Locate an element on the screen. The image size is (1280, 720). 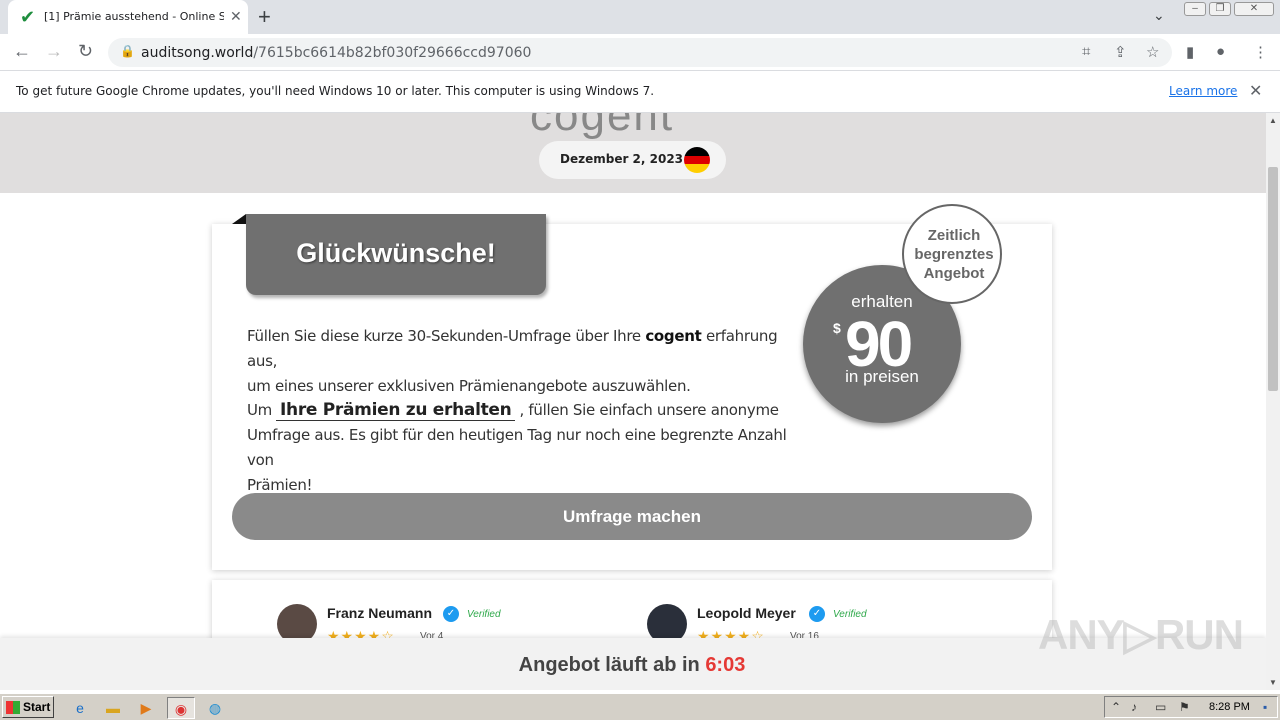
ribbon-banner: Glückwünsche! is located at coordinates (396, 254).